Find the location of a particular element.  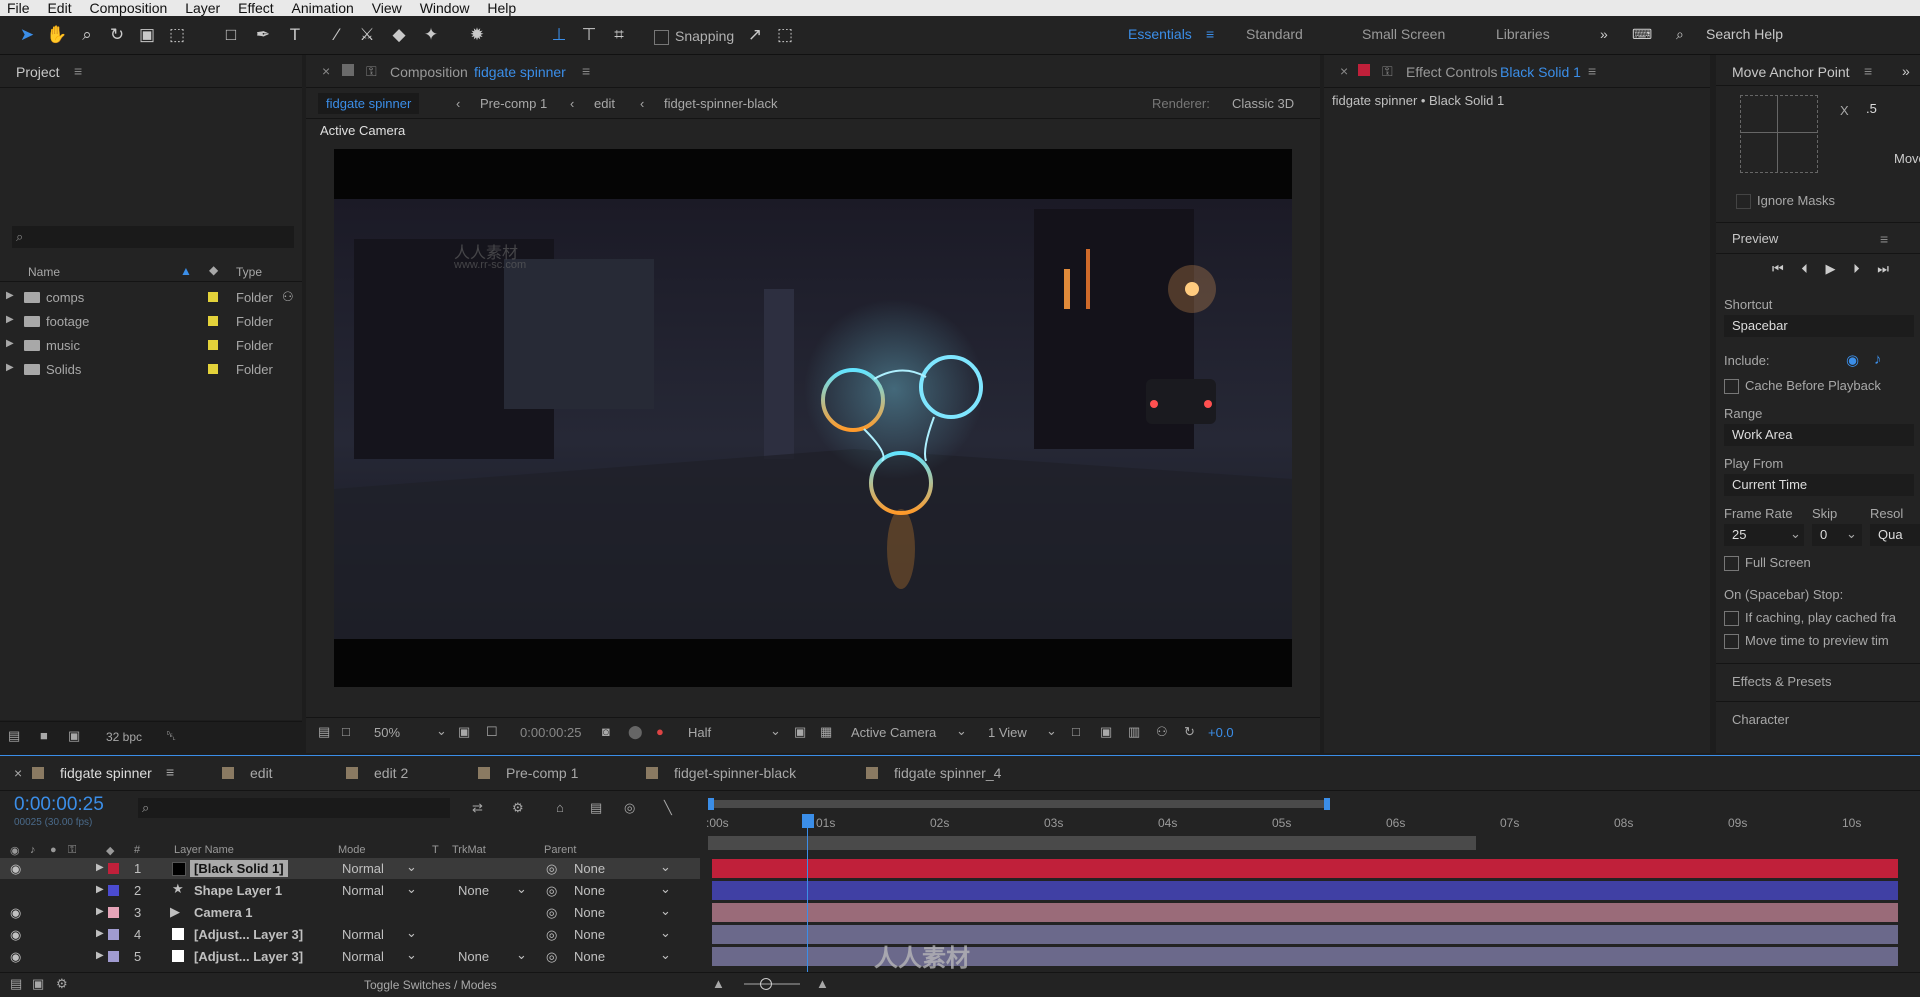

range-select: Work Area is located at coordinates (1819, 435).